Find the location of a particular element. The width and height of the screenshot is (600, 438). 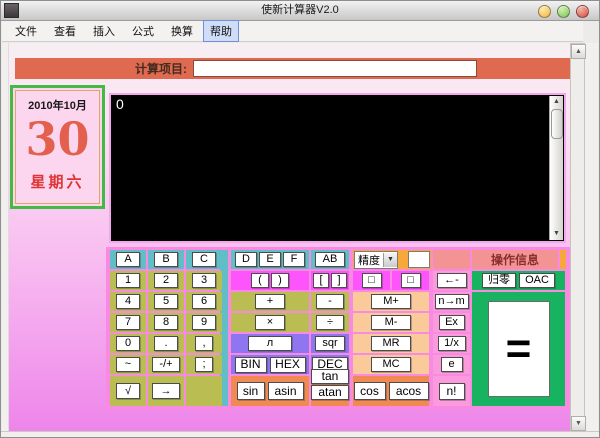

key-3: 3 is located at coordinates (204, 280).